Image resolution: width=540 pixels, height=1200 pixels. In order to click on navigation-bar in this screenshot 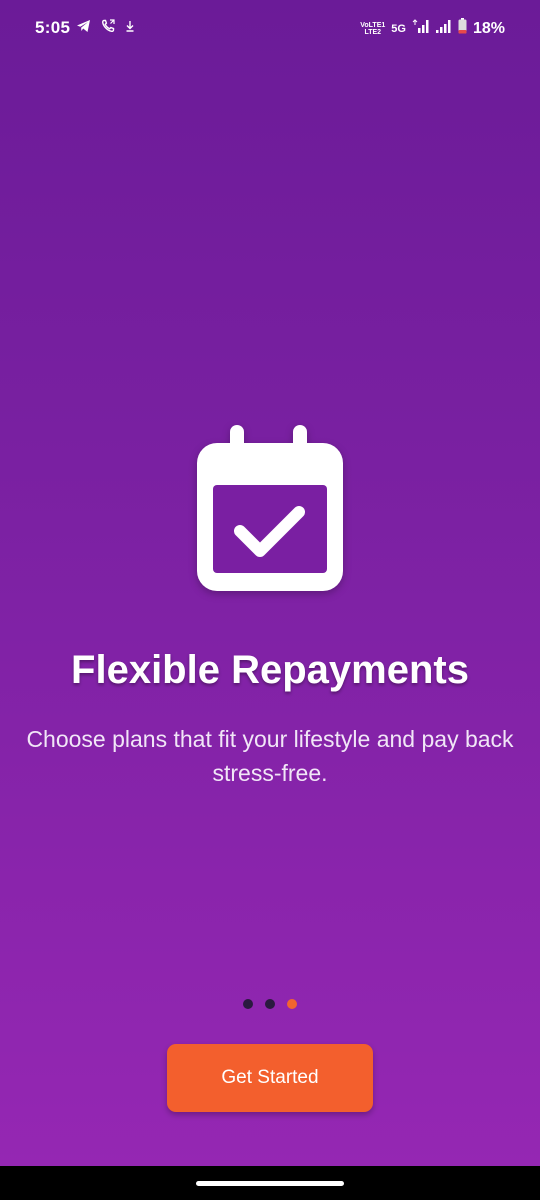, I will do `click(270, 1183)`.